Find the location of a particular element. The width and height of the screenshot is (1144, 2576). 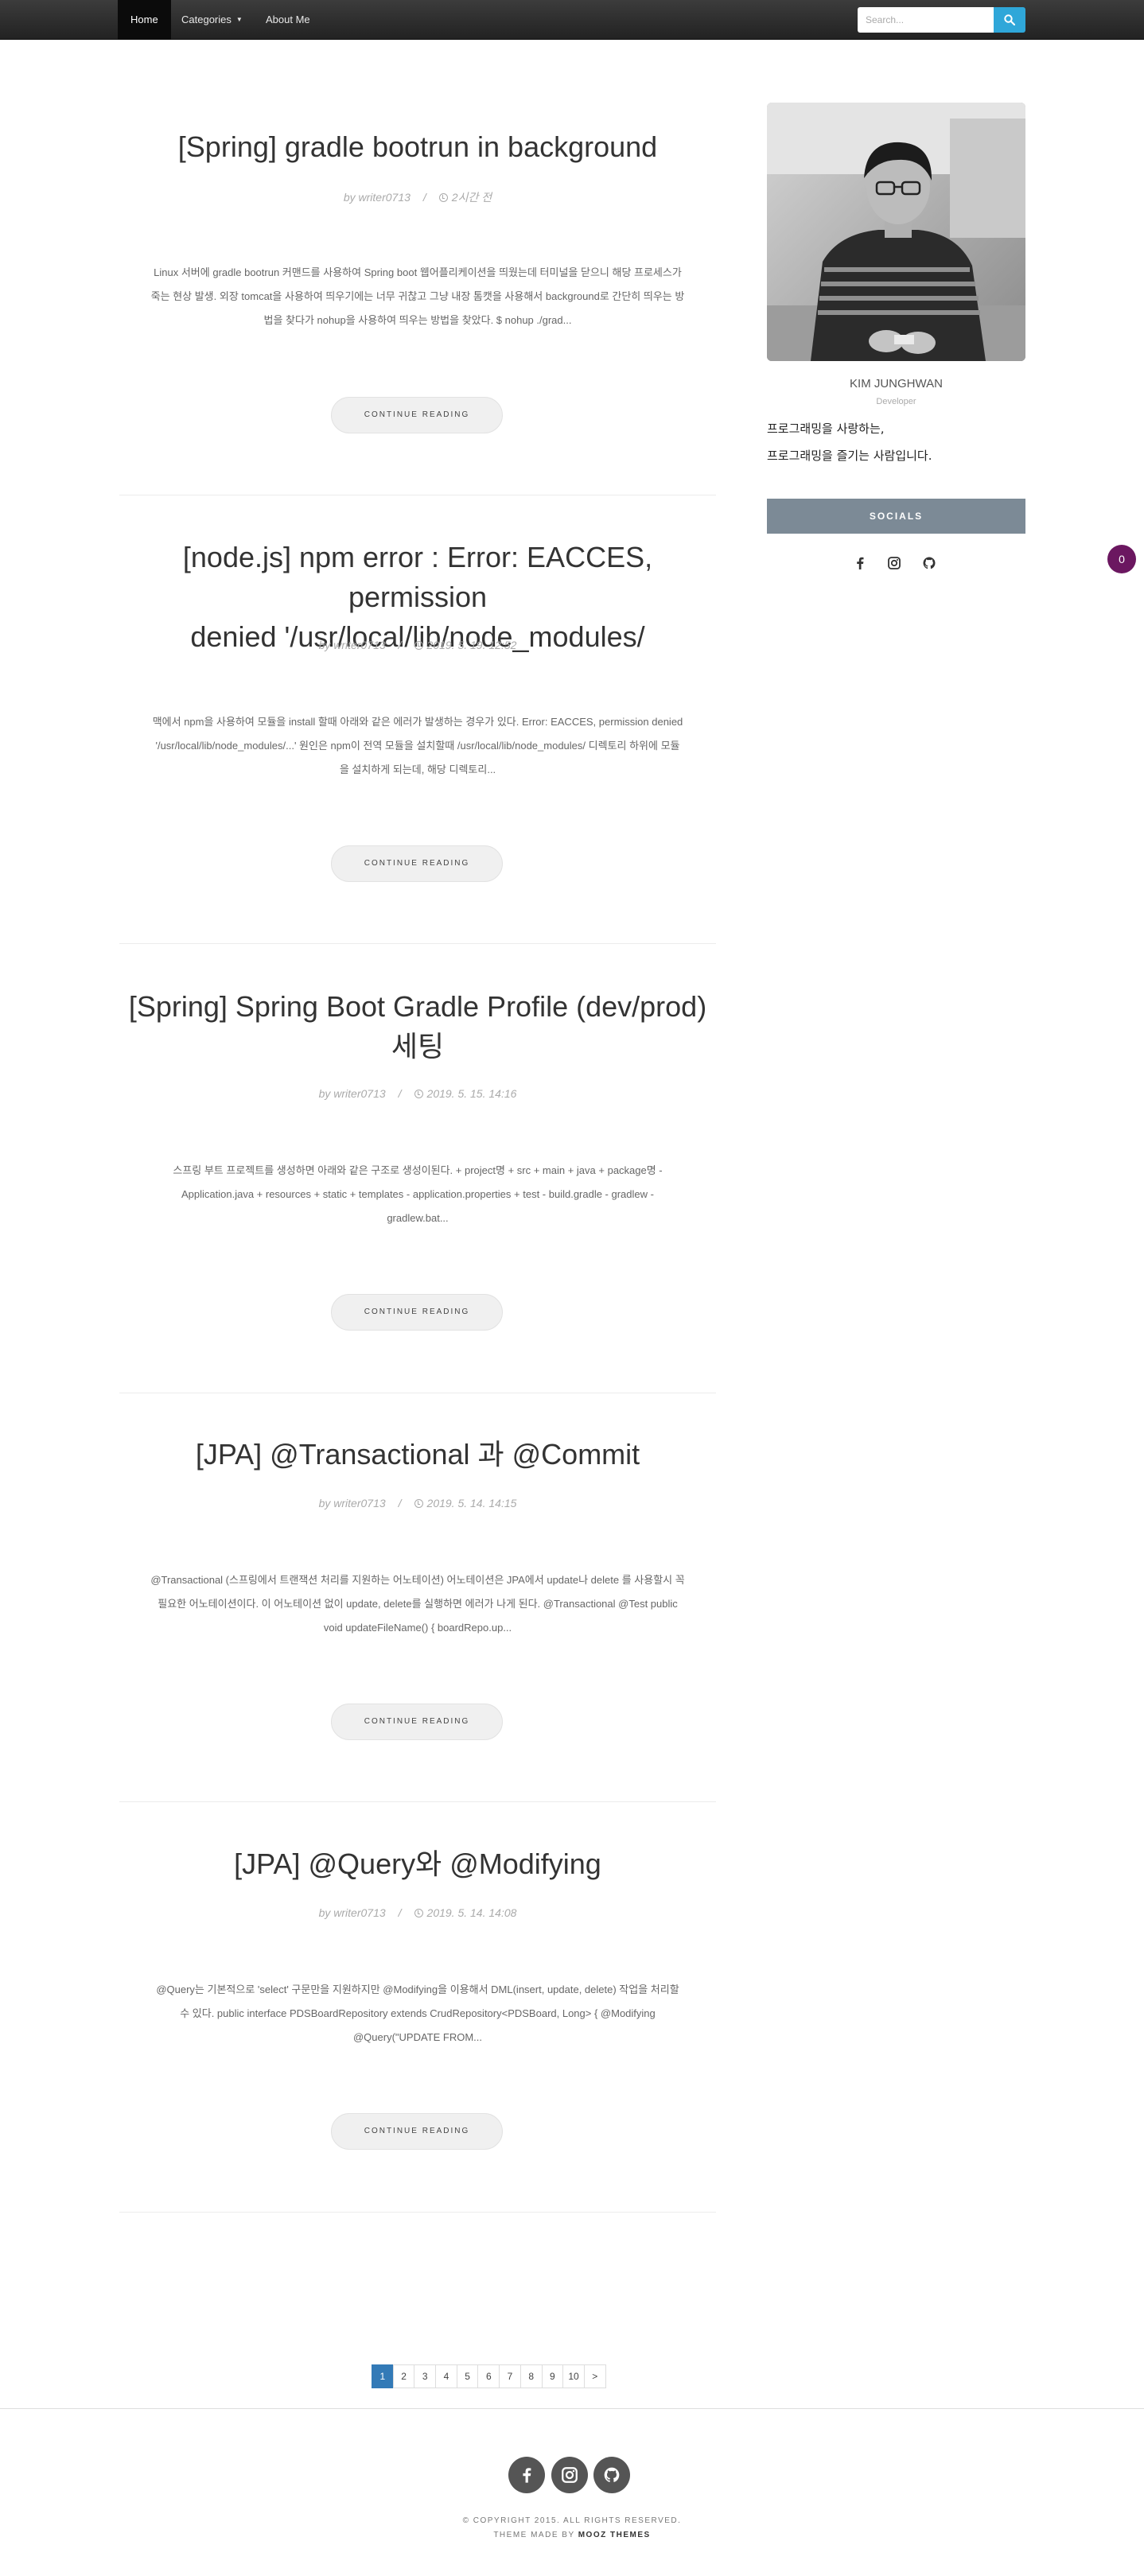

search-button is located at coordinates (1009, 20).